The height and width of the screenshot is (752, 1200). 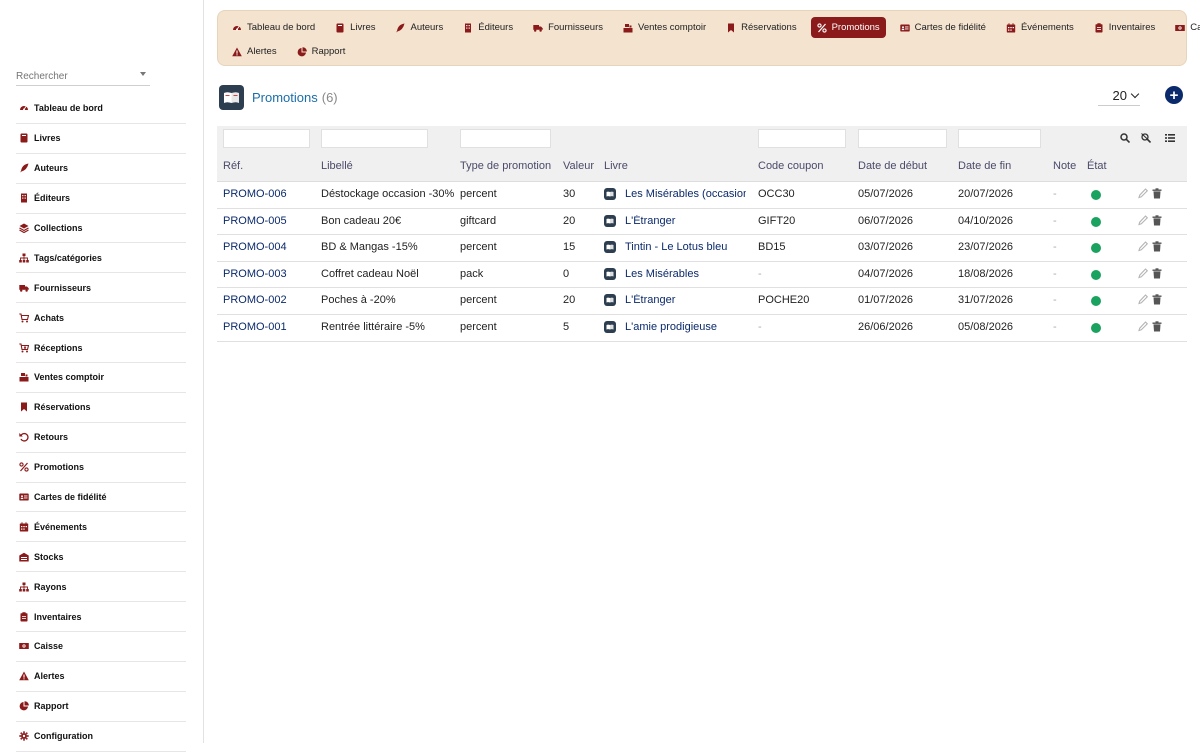 I want to click on column-header-status: État, so click(x=1097, y=166).